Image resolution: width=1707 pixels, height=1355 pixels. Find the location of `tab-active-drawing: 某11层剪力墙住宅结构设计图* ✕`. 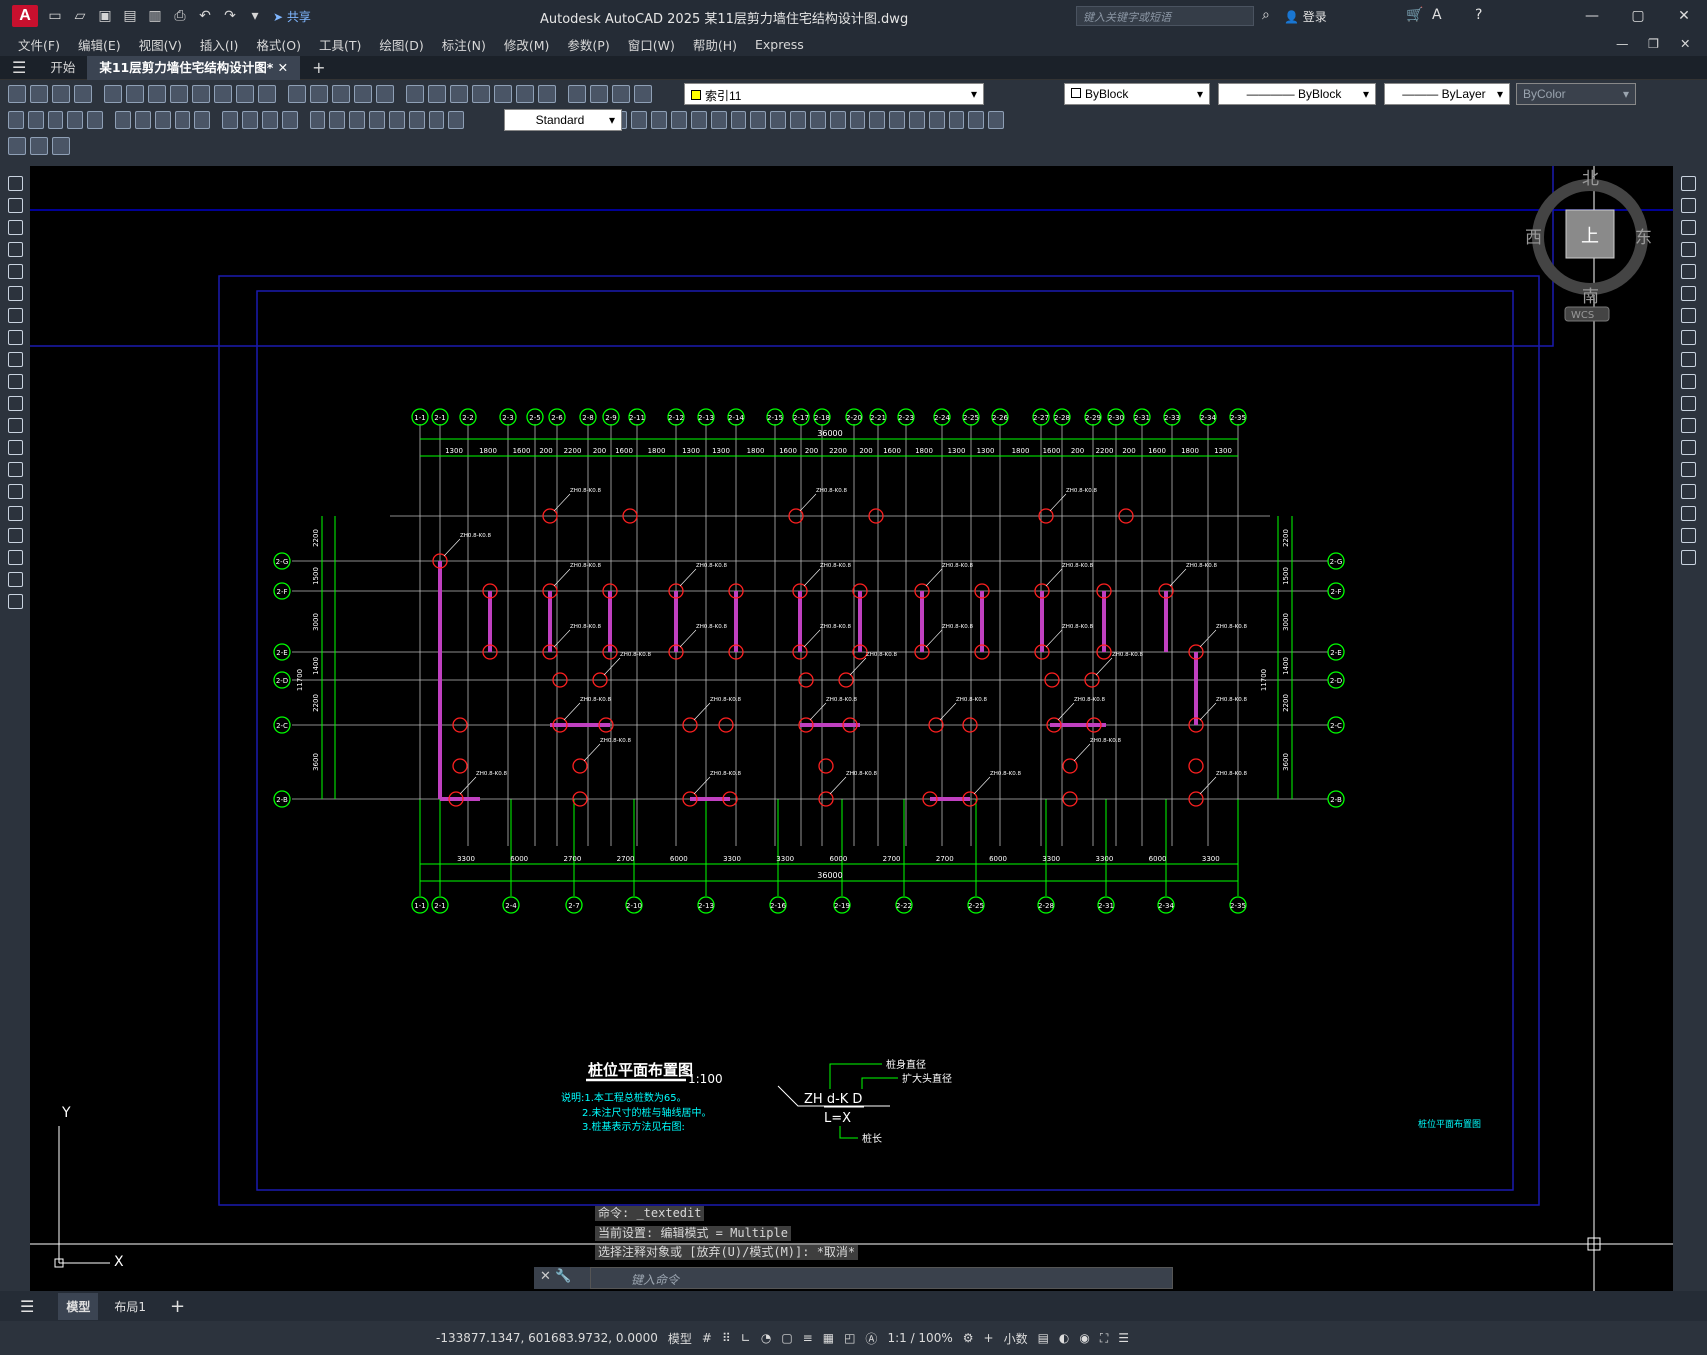

tab-active-drawing: 某11层剪力墙住宅结构设计图* ✕ is located at coordinates (194, 67).